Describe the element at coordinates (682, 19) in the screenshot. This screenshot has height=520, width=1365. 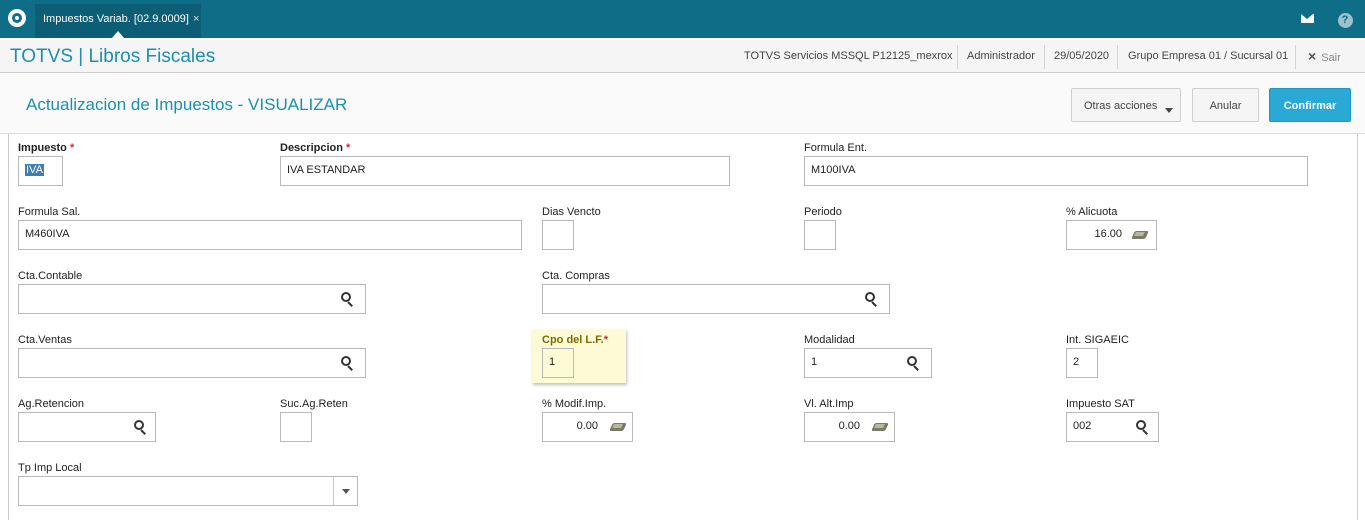
I see `top-bar: Impuestos Variab. [02.9.0009] × ?` at that location.